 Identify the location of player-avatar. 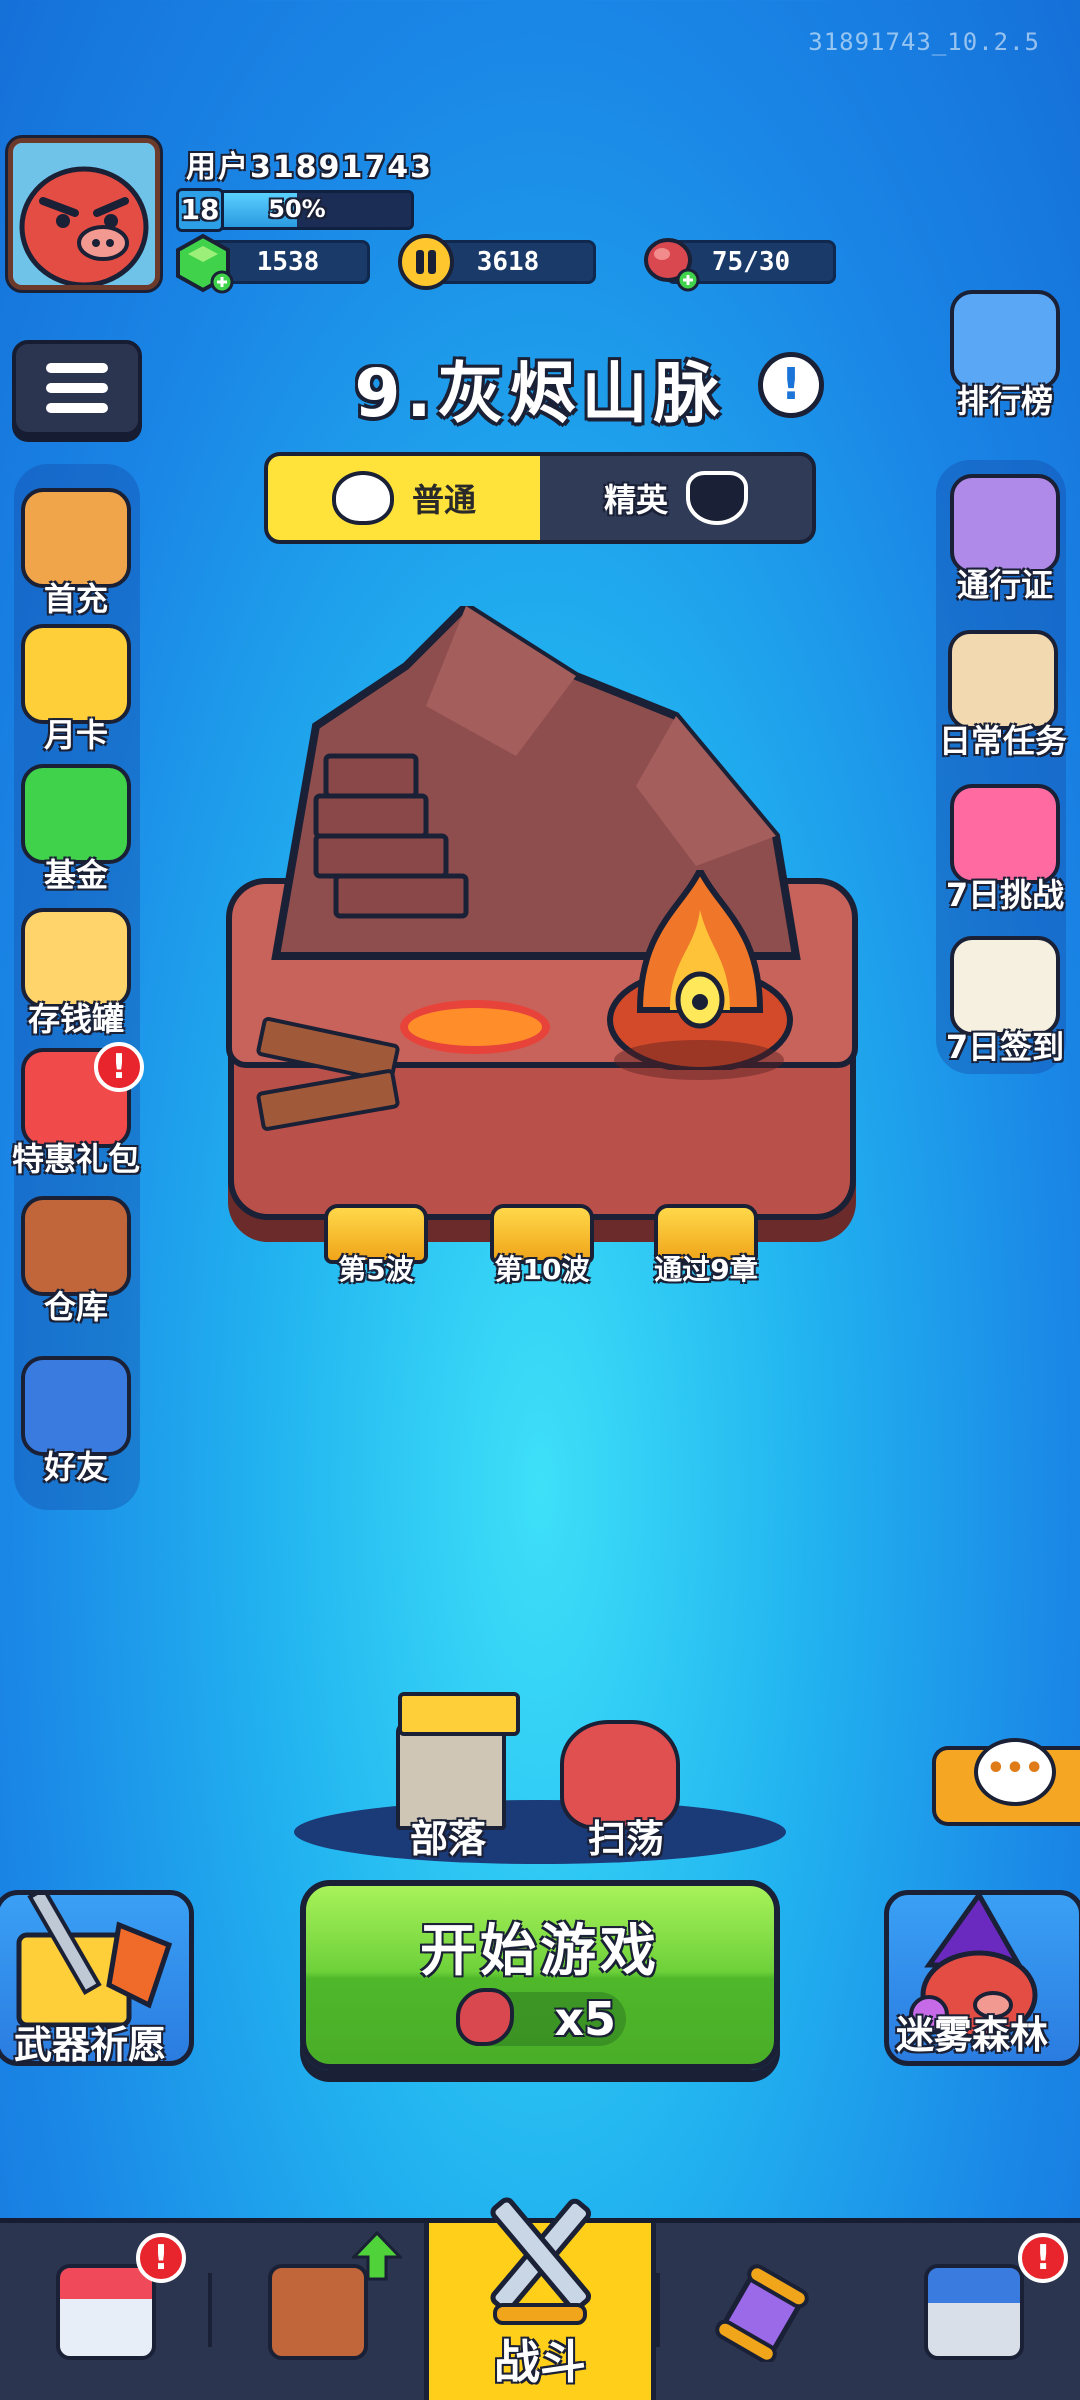
(84, 214).